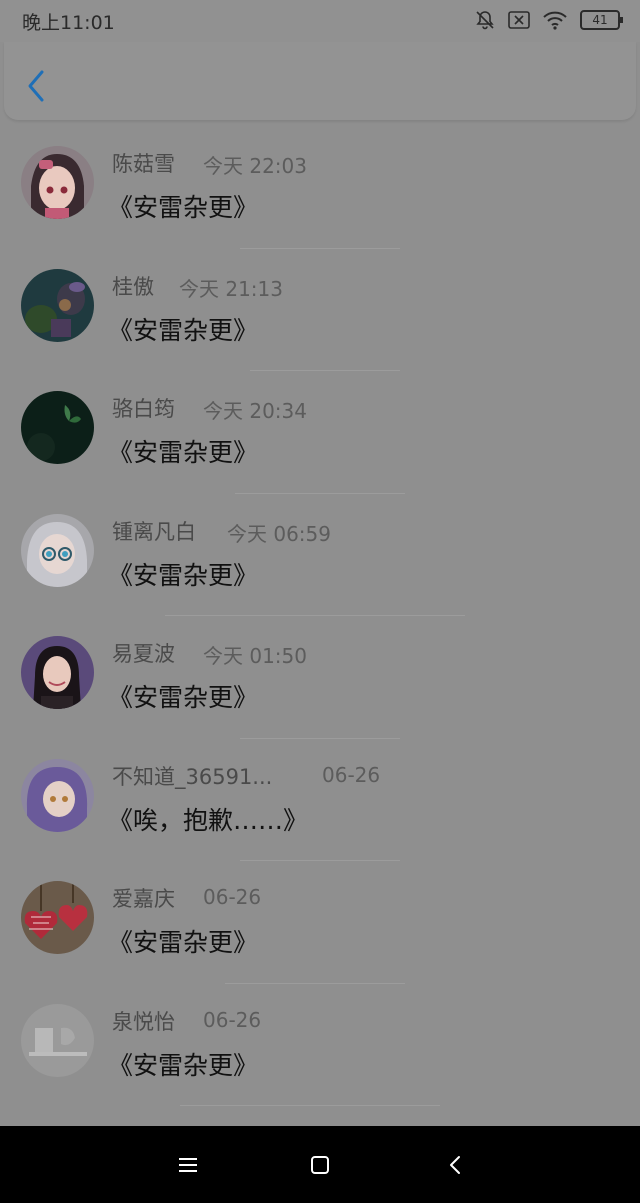 This screenshot has width=640, height=1203. I want to click on article-title: 《唉，抱歉……》, so click(208, 820).